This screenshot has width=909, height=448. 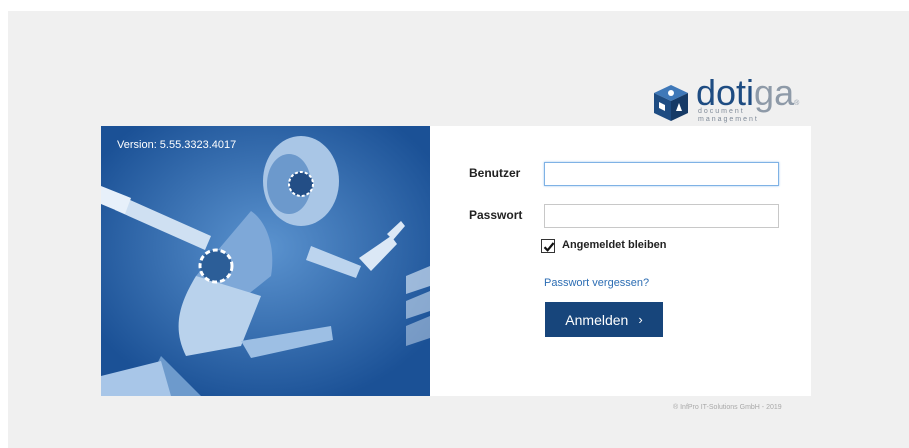 I want to click on password-label: Passwort, so click(x=496, y=215).